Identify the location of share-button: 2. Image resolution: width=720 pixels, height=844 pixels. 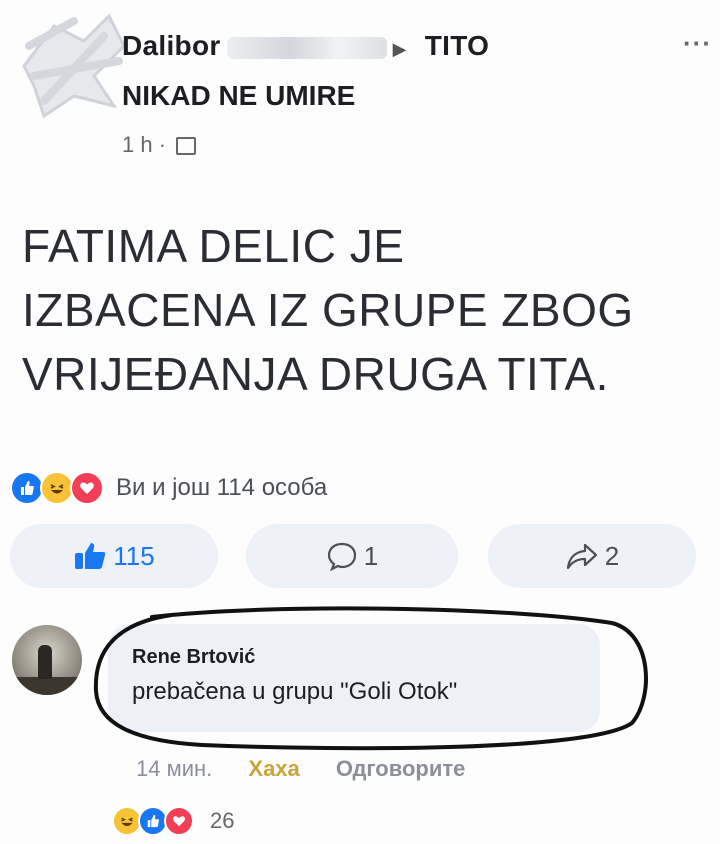
(592, 556).